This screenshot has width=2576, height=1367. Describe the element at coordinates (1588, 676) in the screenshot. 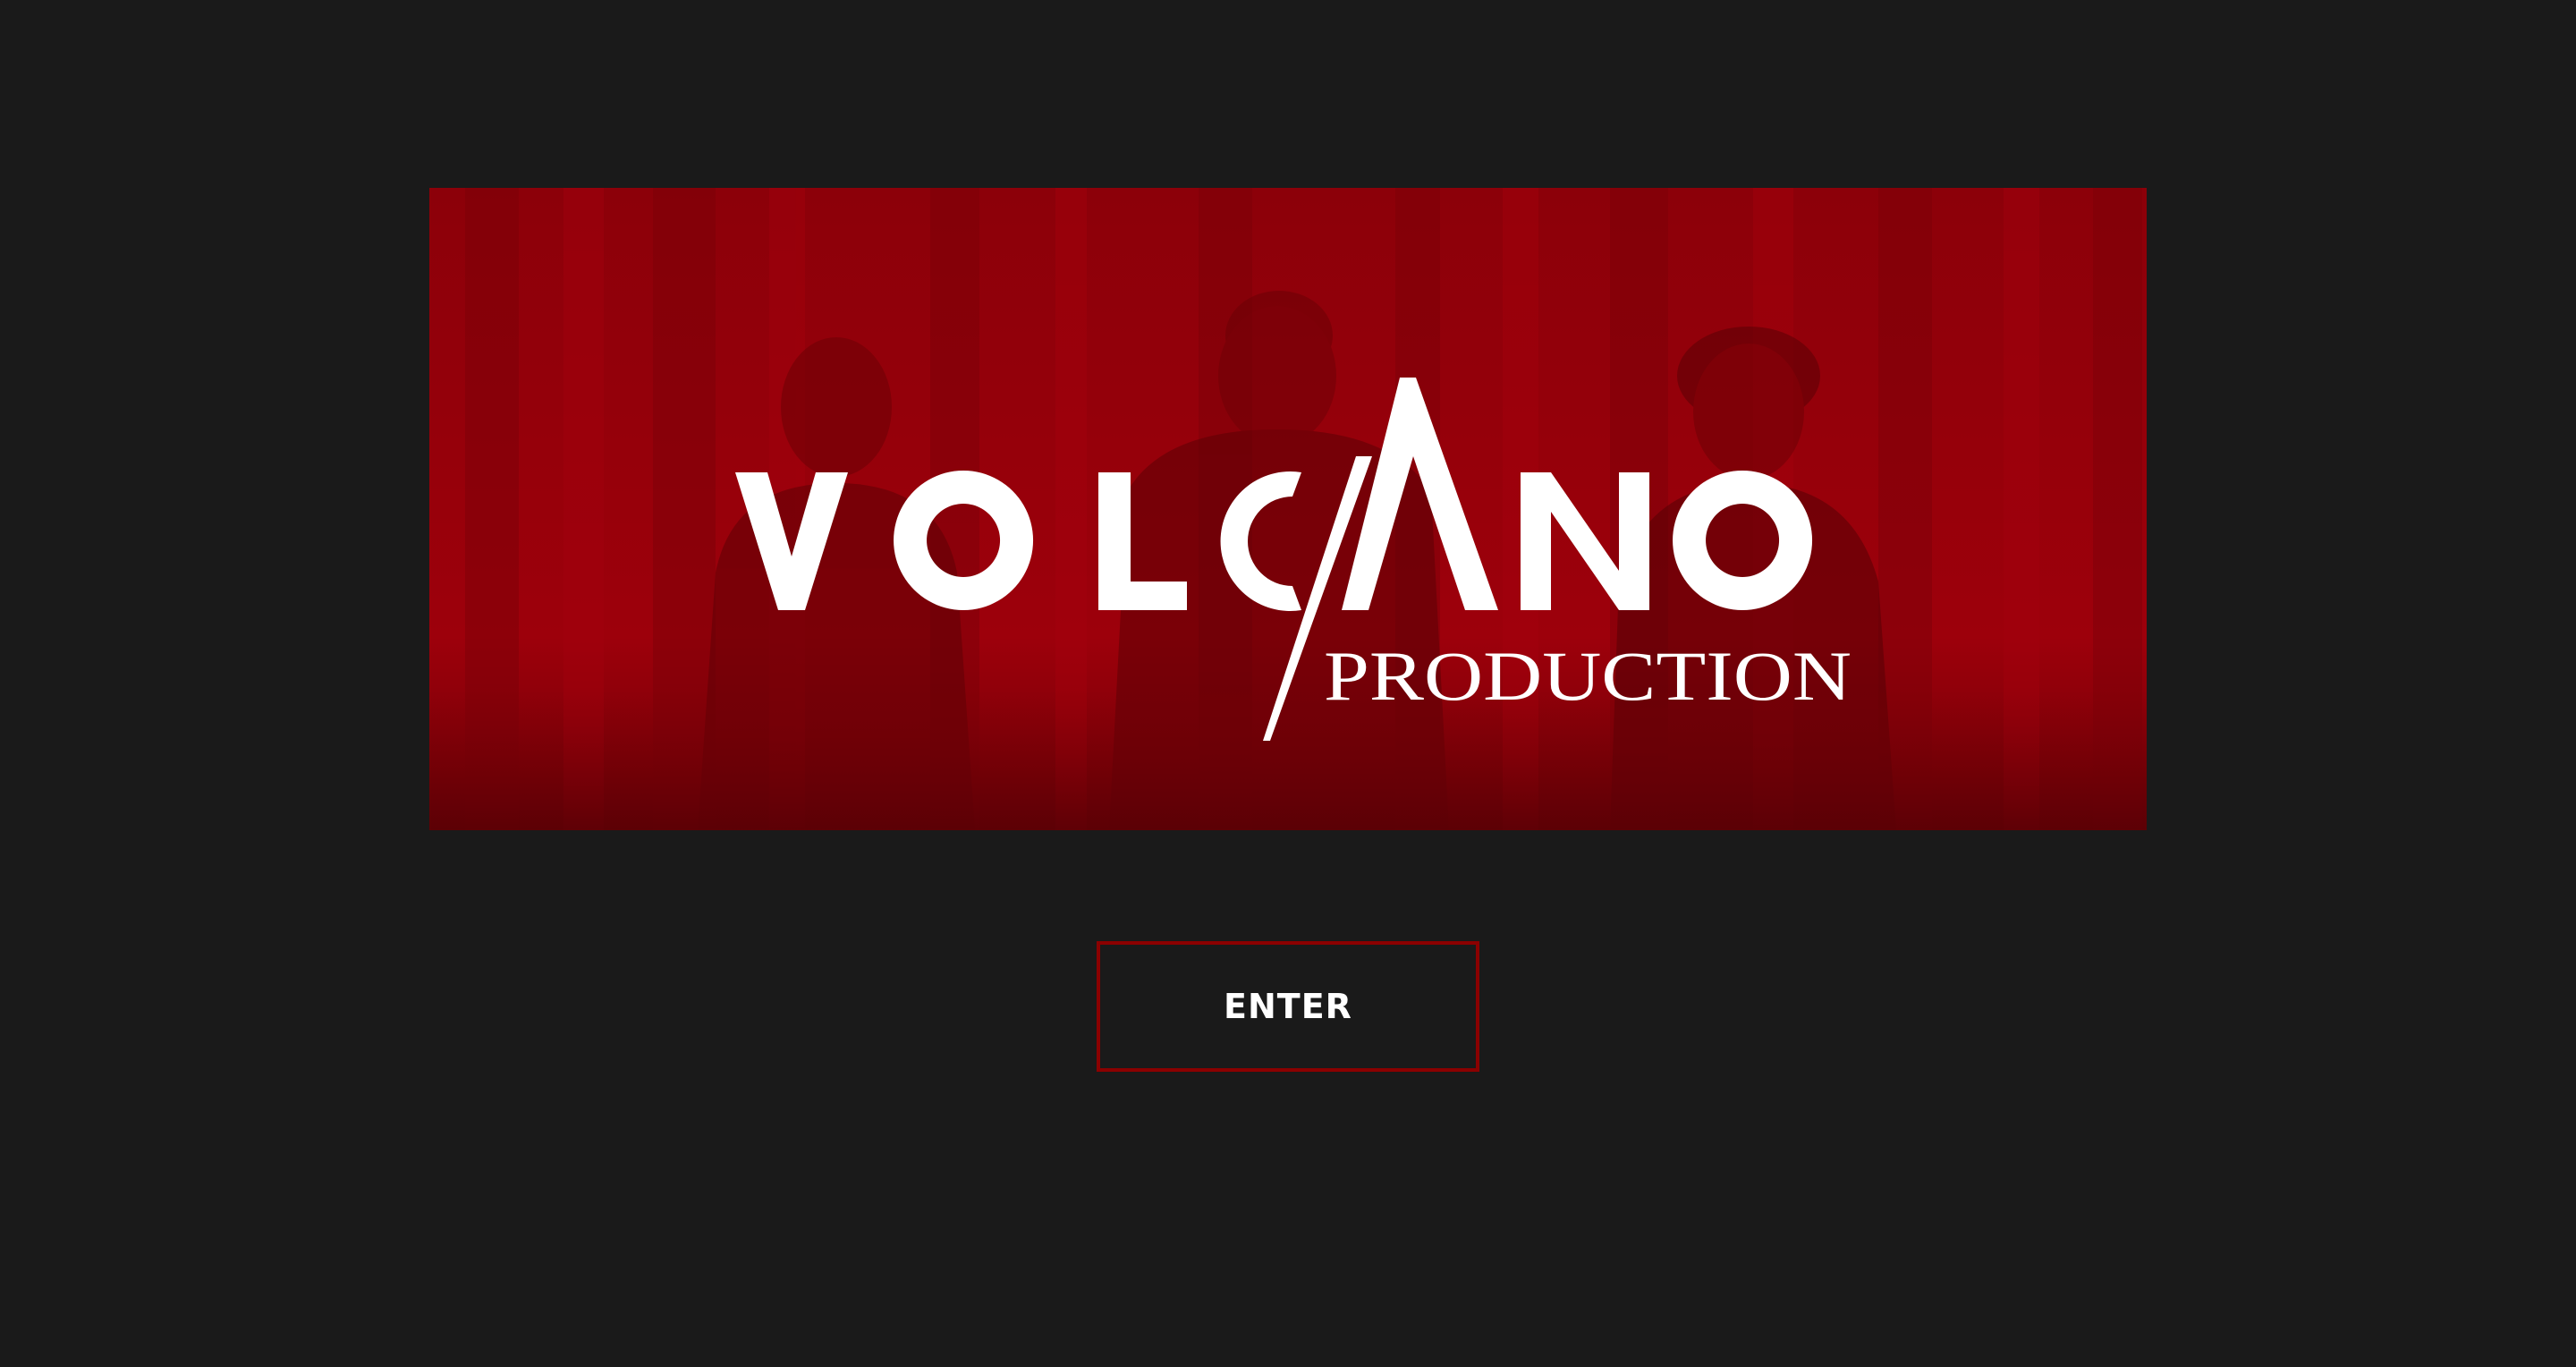

I see `logo-subtitle: PRODUCTION` at that location.